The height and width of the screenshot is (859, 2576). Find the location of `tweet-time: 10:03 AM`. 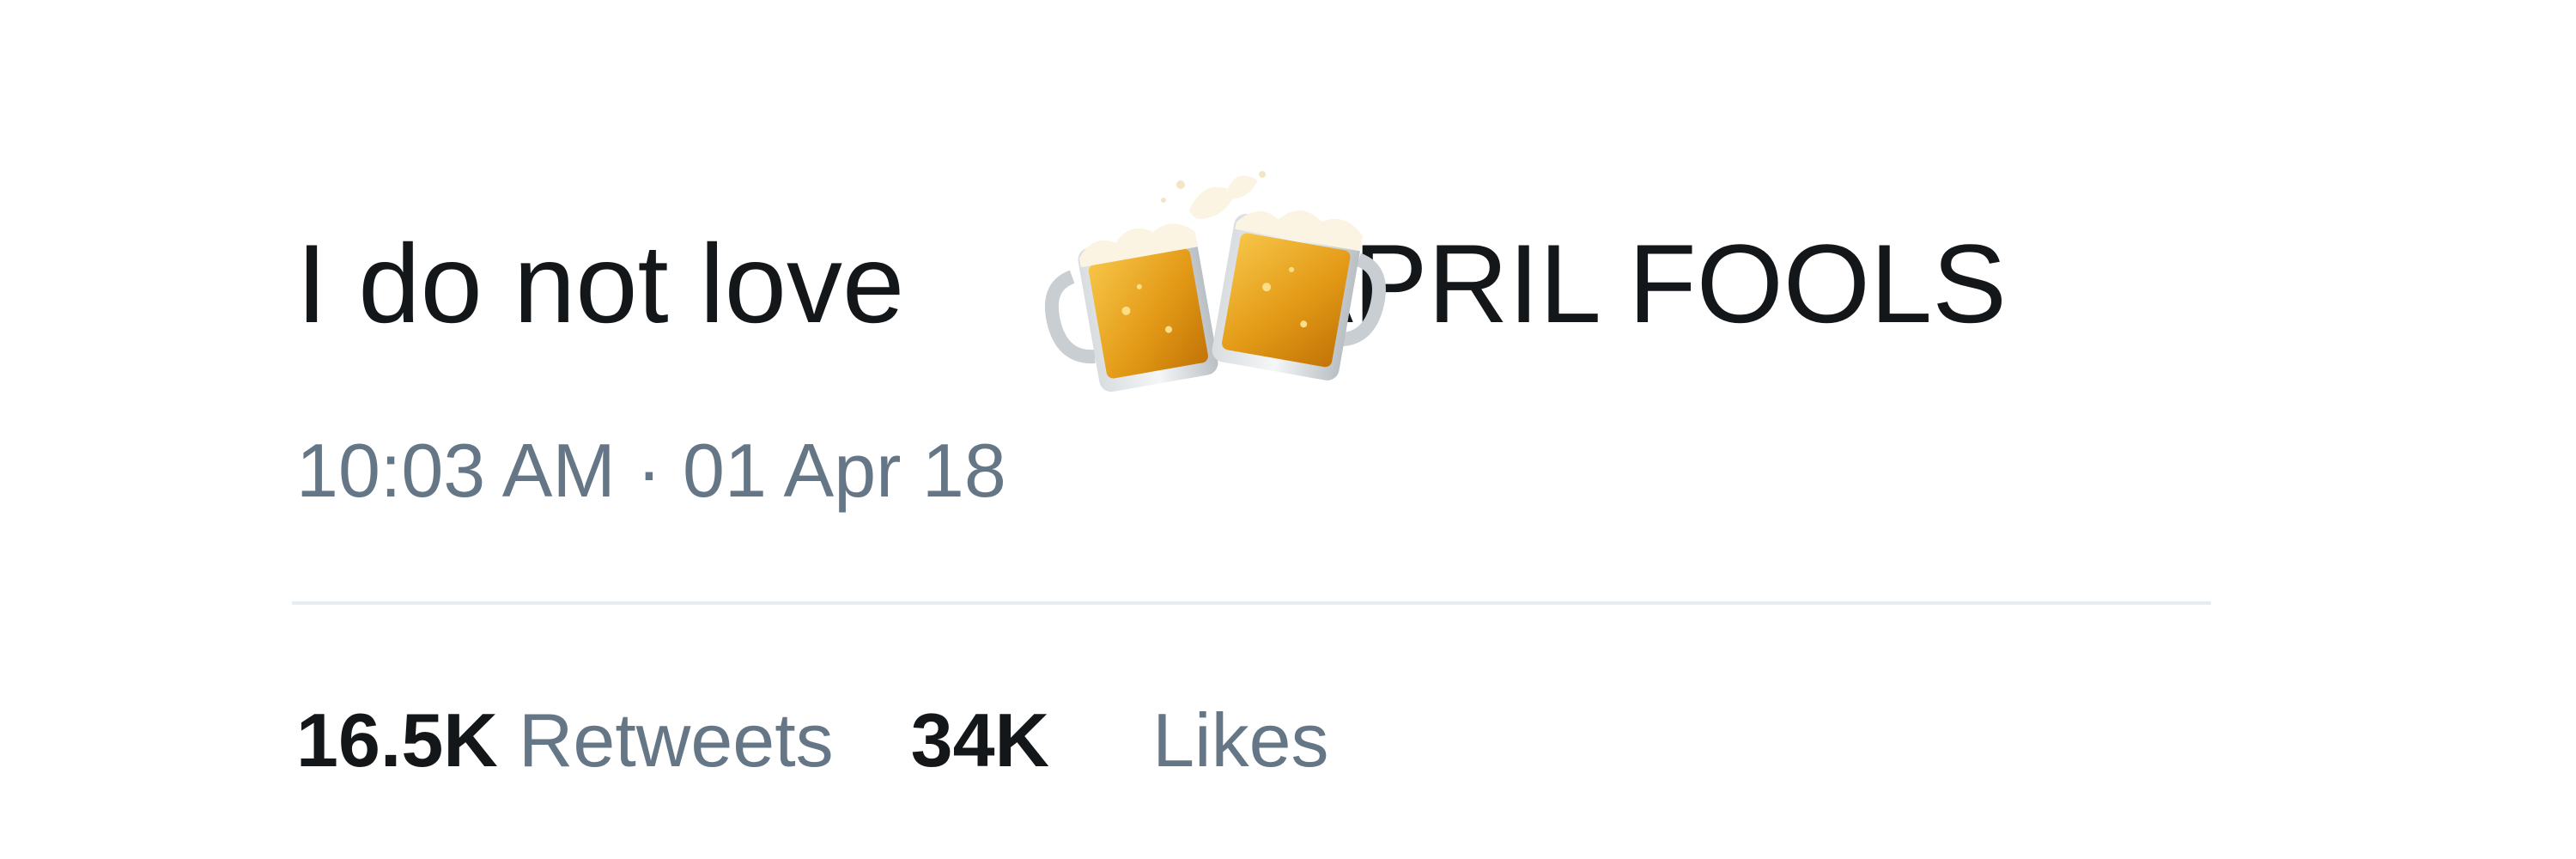

tweet-time: 10:03 AM is located at coordinates (456, 470).